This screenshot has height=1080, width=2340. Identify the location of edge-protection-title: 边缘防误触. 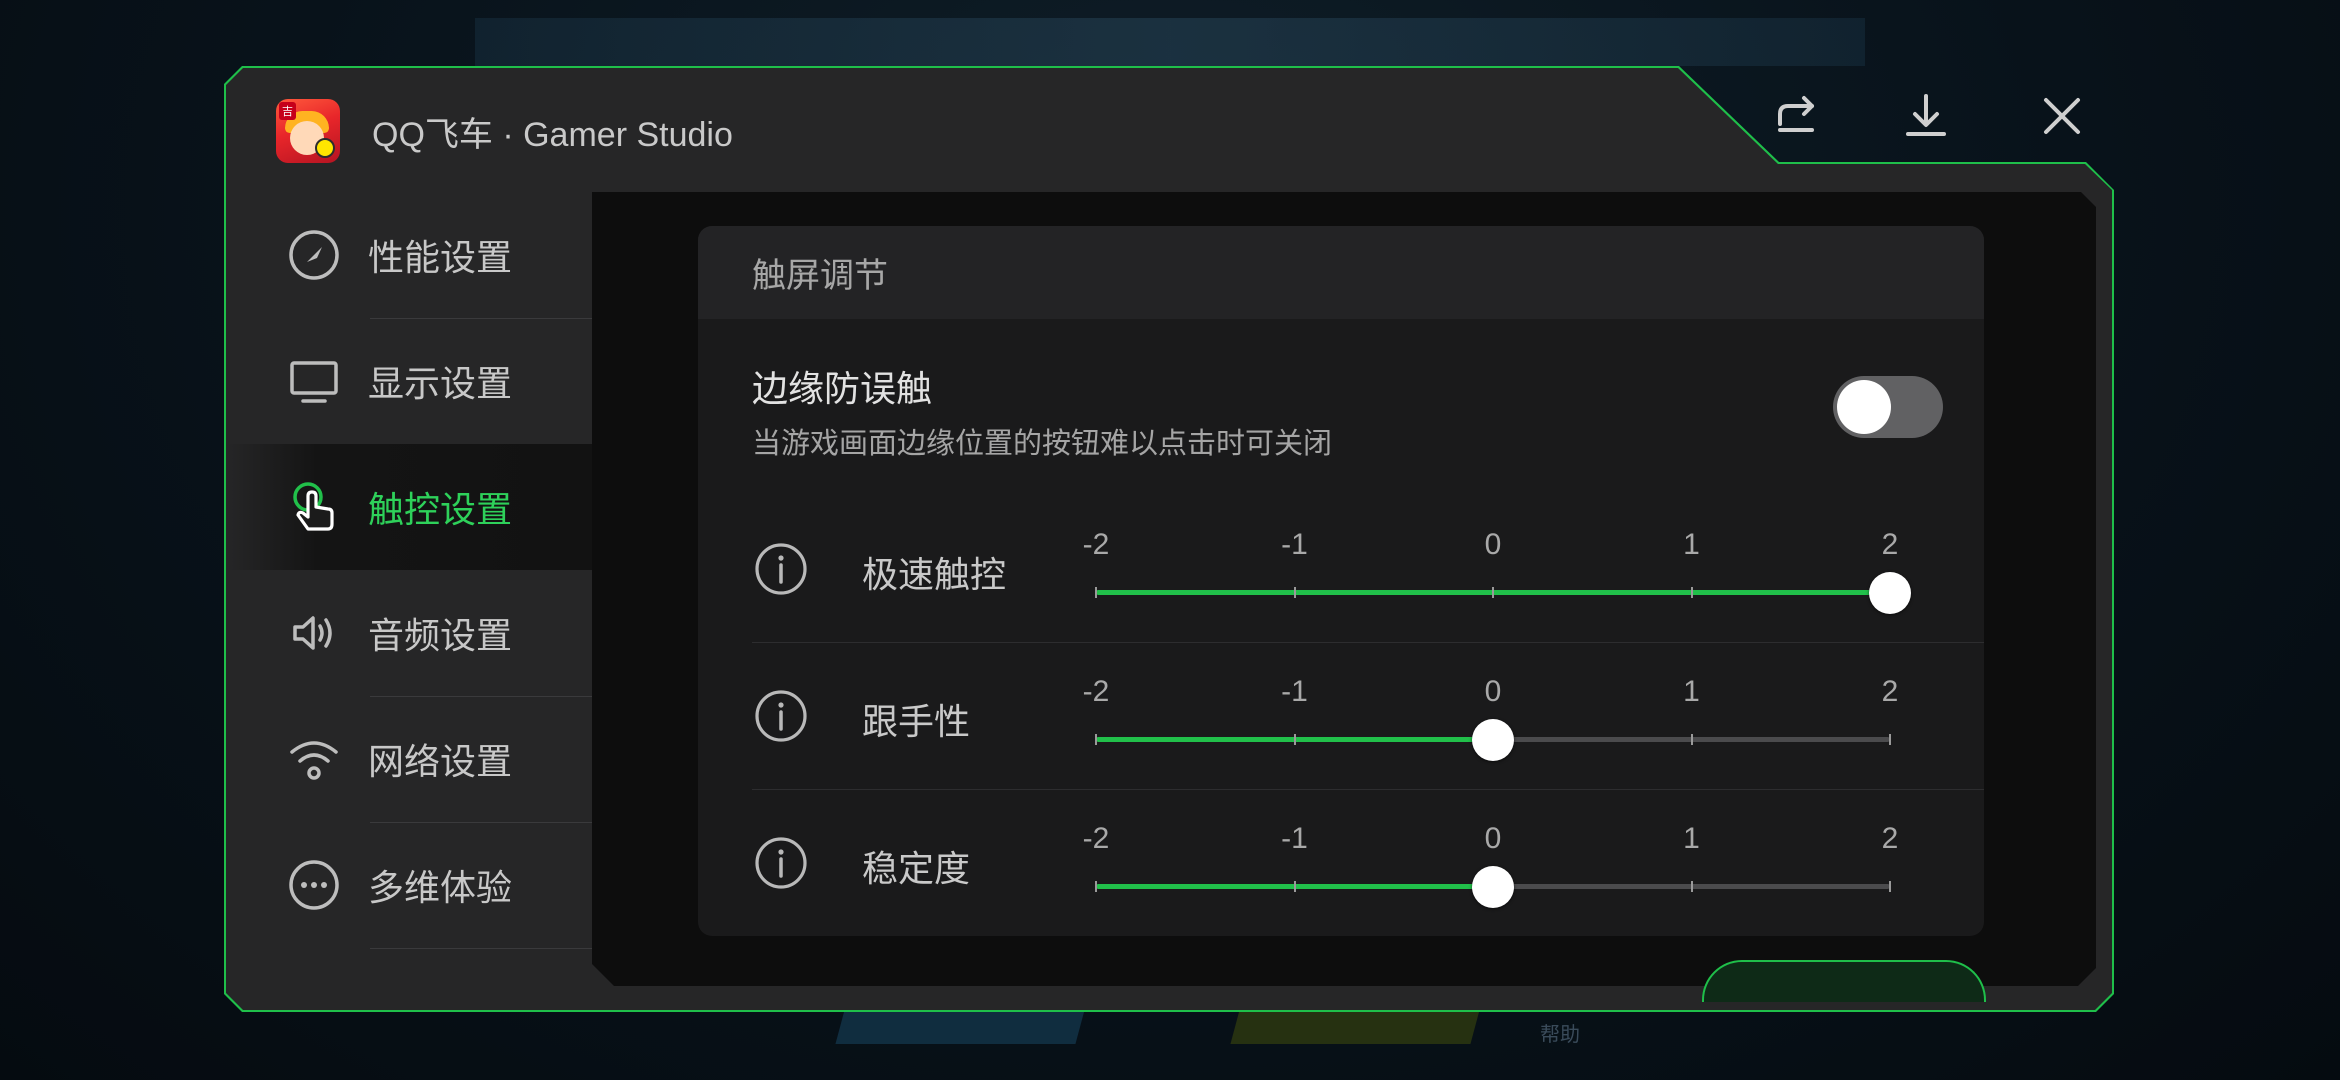
(842, 389).